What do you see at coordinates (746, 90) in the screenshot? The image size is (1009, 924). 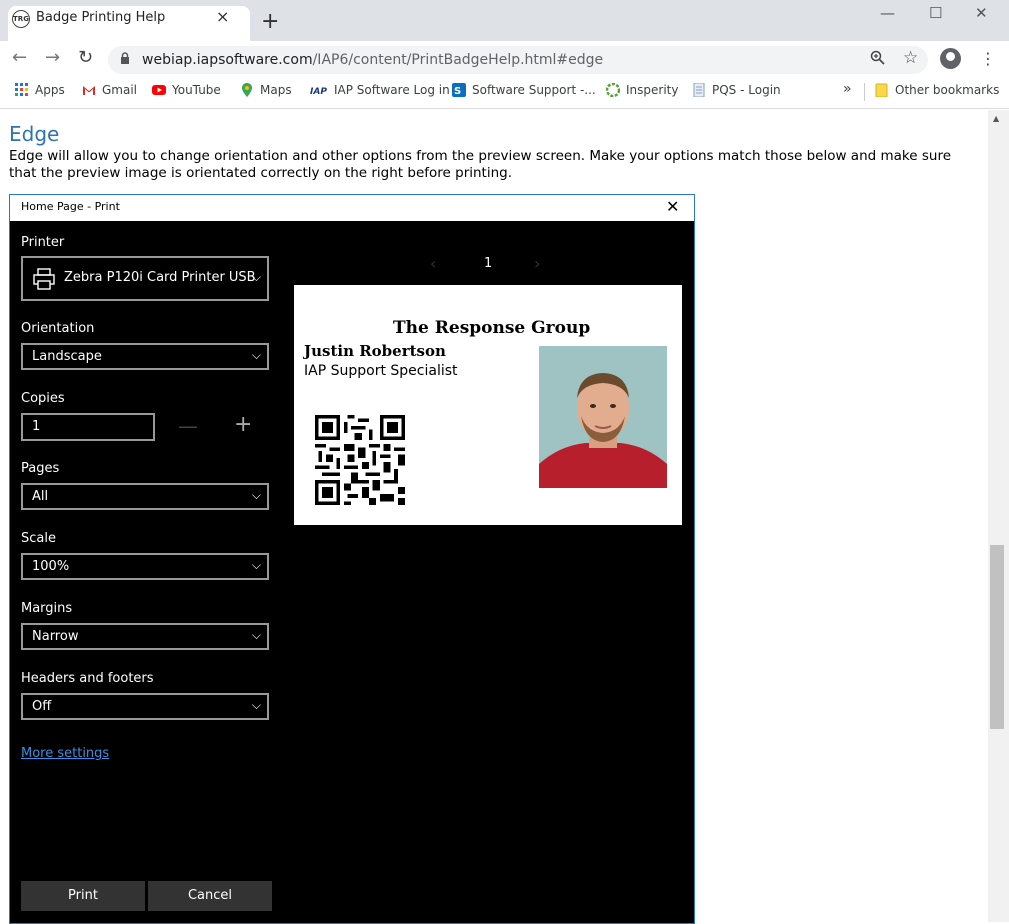 I see `bookmark-label: PQS - Login` at bounding box center [746, 90].